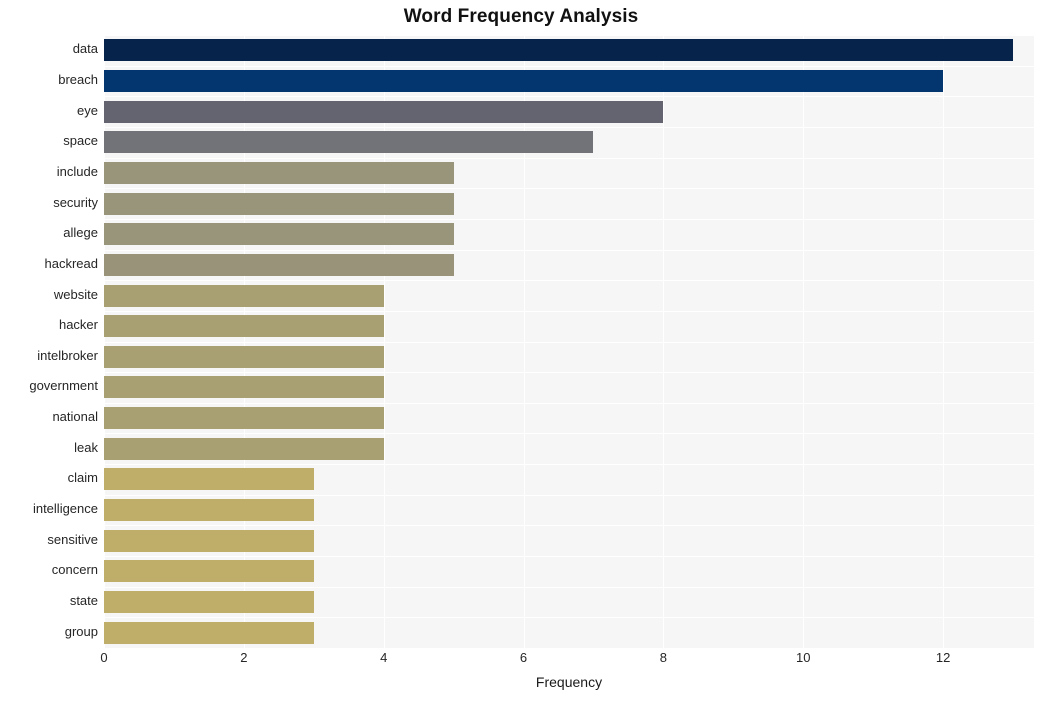  What do you see at coordinates (279, 203) in the screenshot?
I see `bar-security` at bounding box center [279, 203].